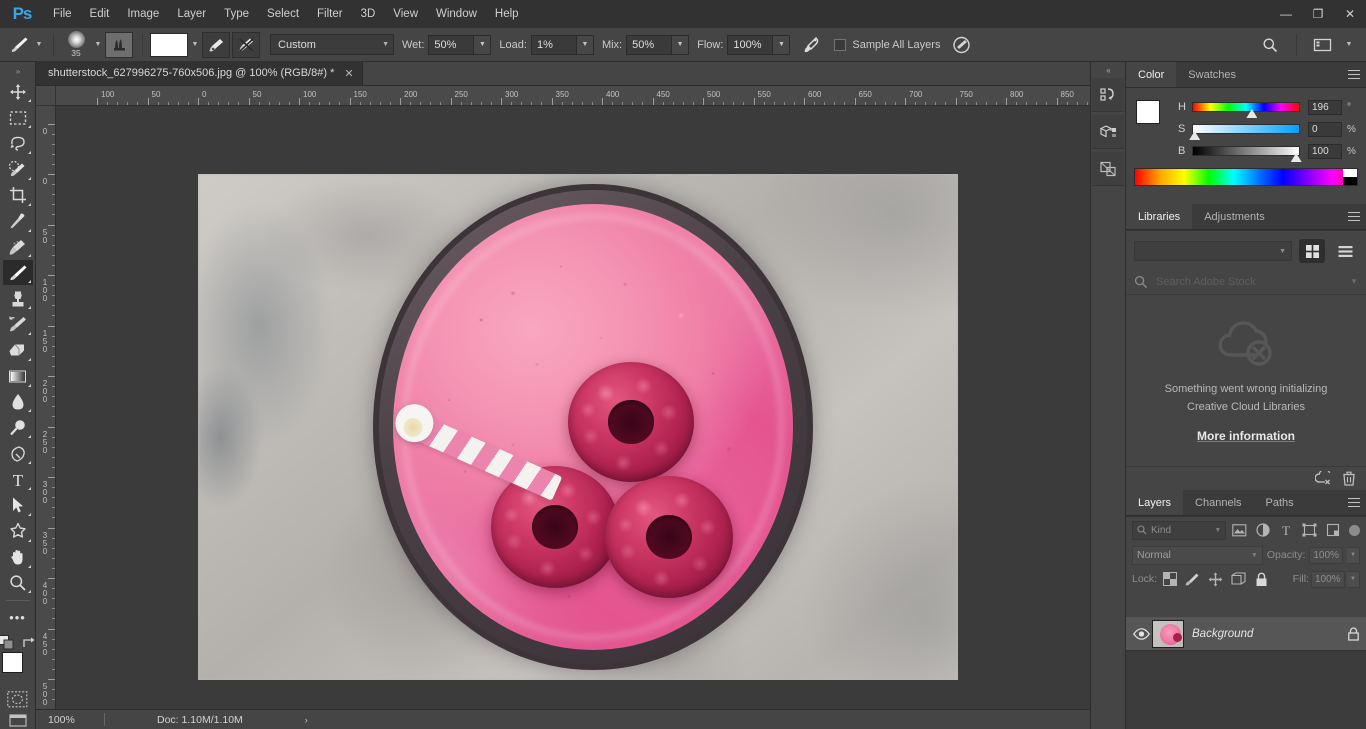  I want to click on load-brush-icon, so click(216, 44).